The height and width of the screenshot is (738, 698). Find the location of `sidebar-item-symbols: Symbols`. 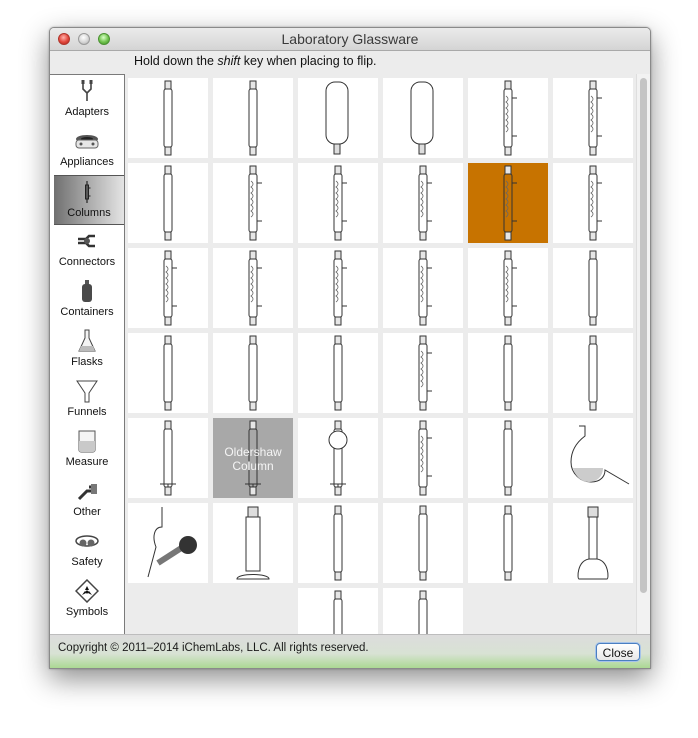

sidebar-item-symbols: Symbols is located at coordinates (87, 600).